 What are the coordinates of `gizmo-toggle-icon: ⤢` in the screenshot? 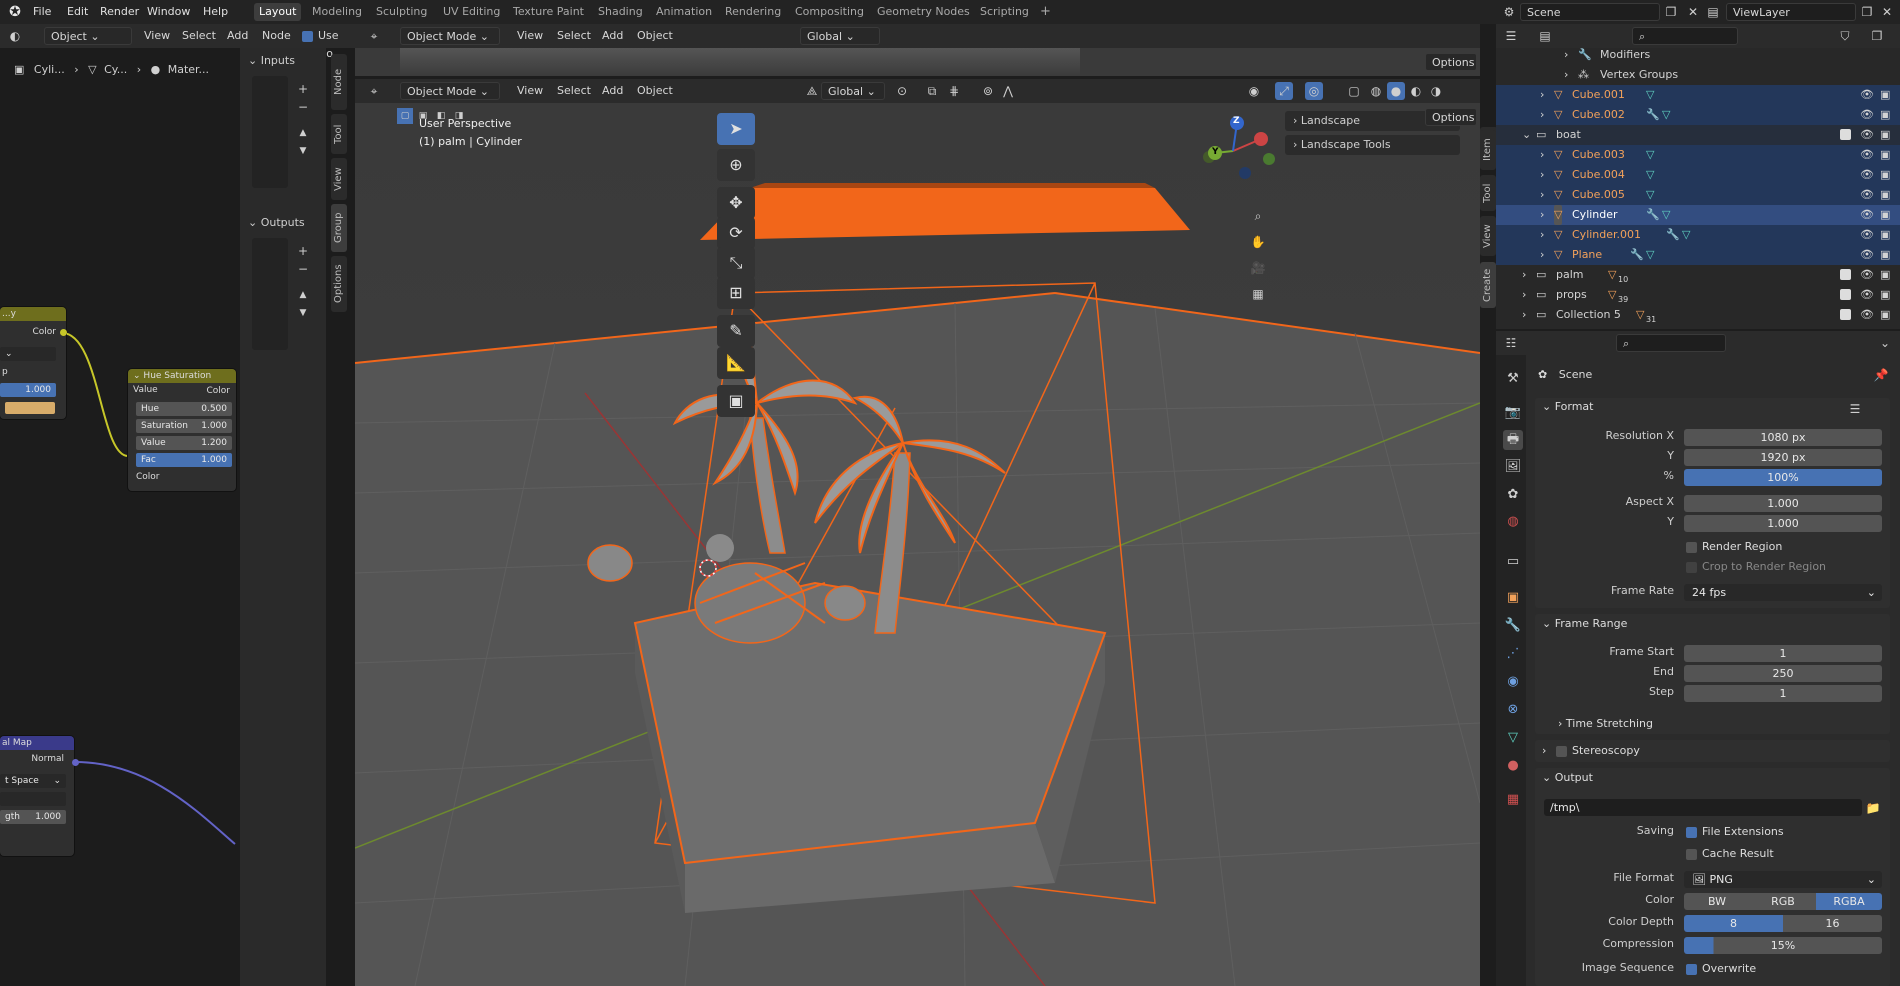 It's located at (1284, 91).